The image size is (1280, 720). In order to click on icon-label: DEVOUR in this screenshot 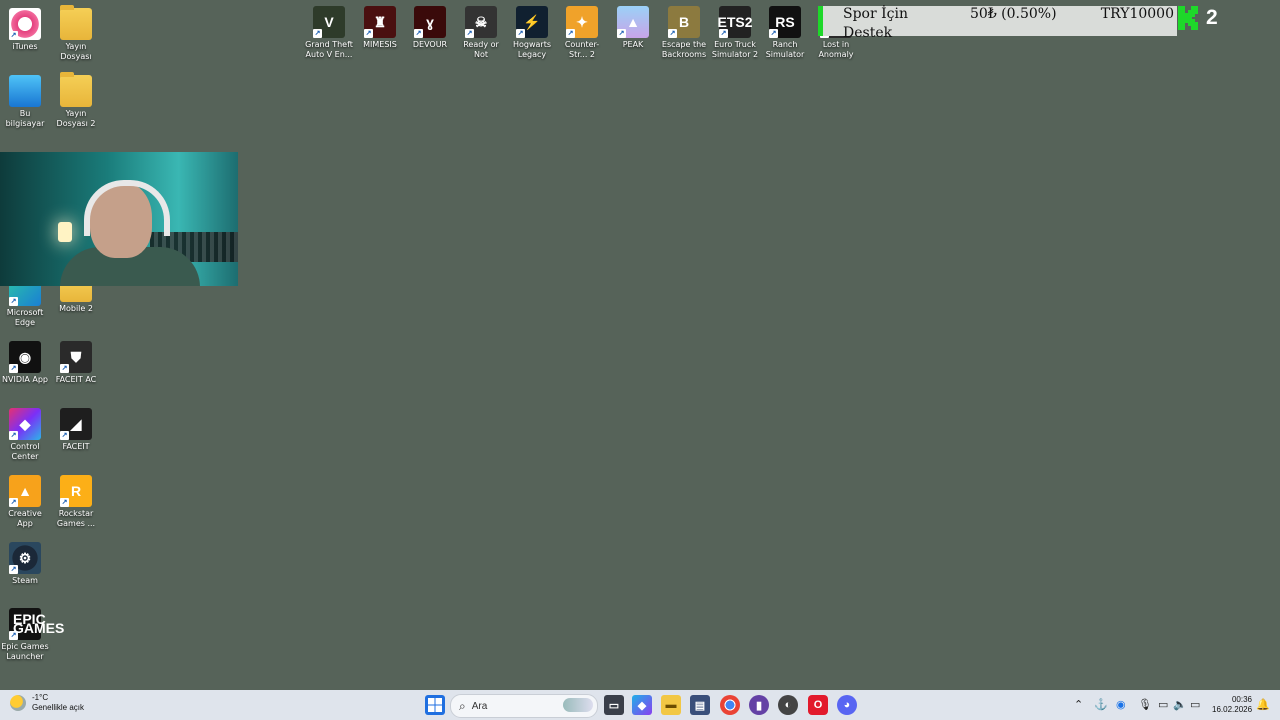, I will do `click(430, 44)`.